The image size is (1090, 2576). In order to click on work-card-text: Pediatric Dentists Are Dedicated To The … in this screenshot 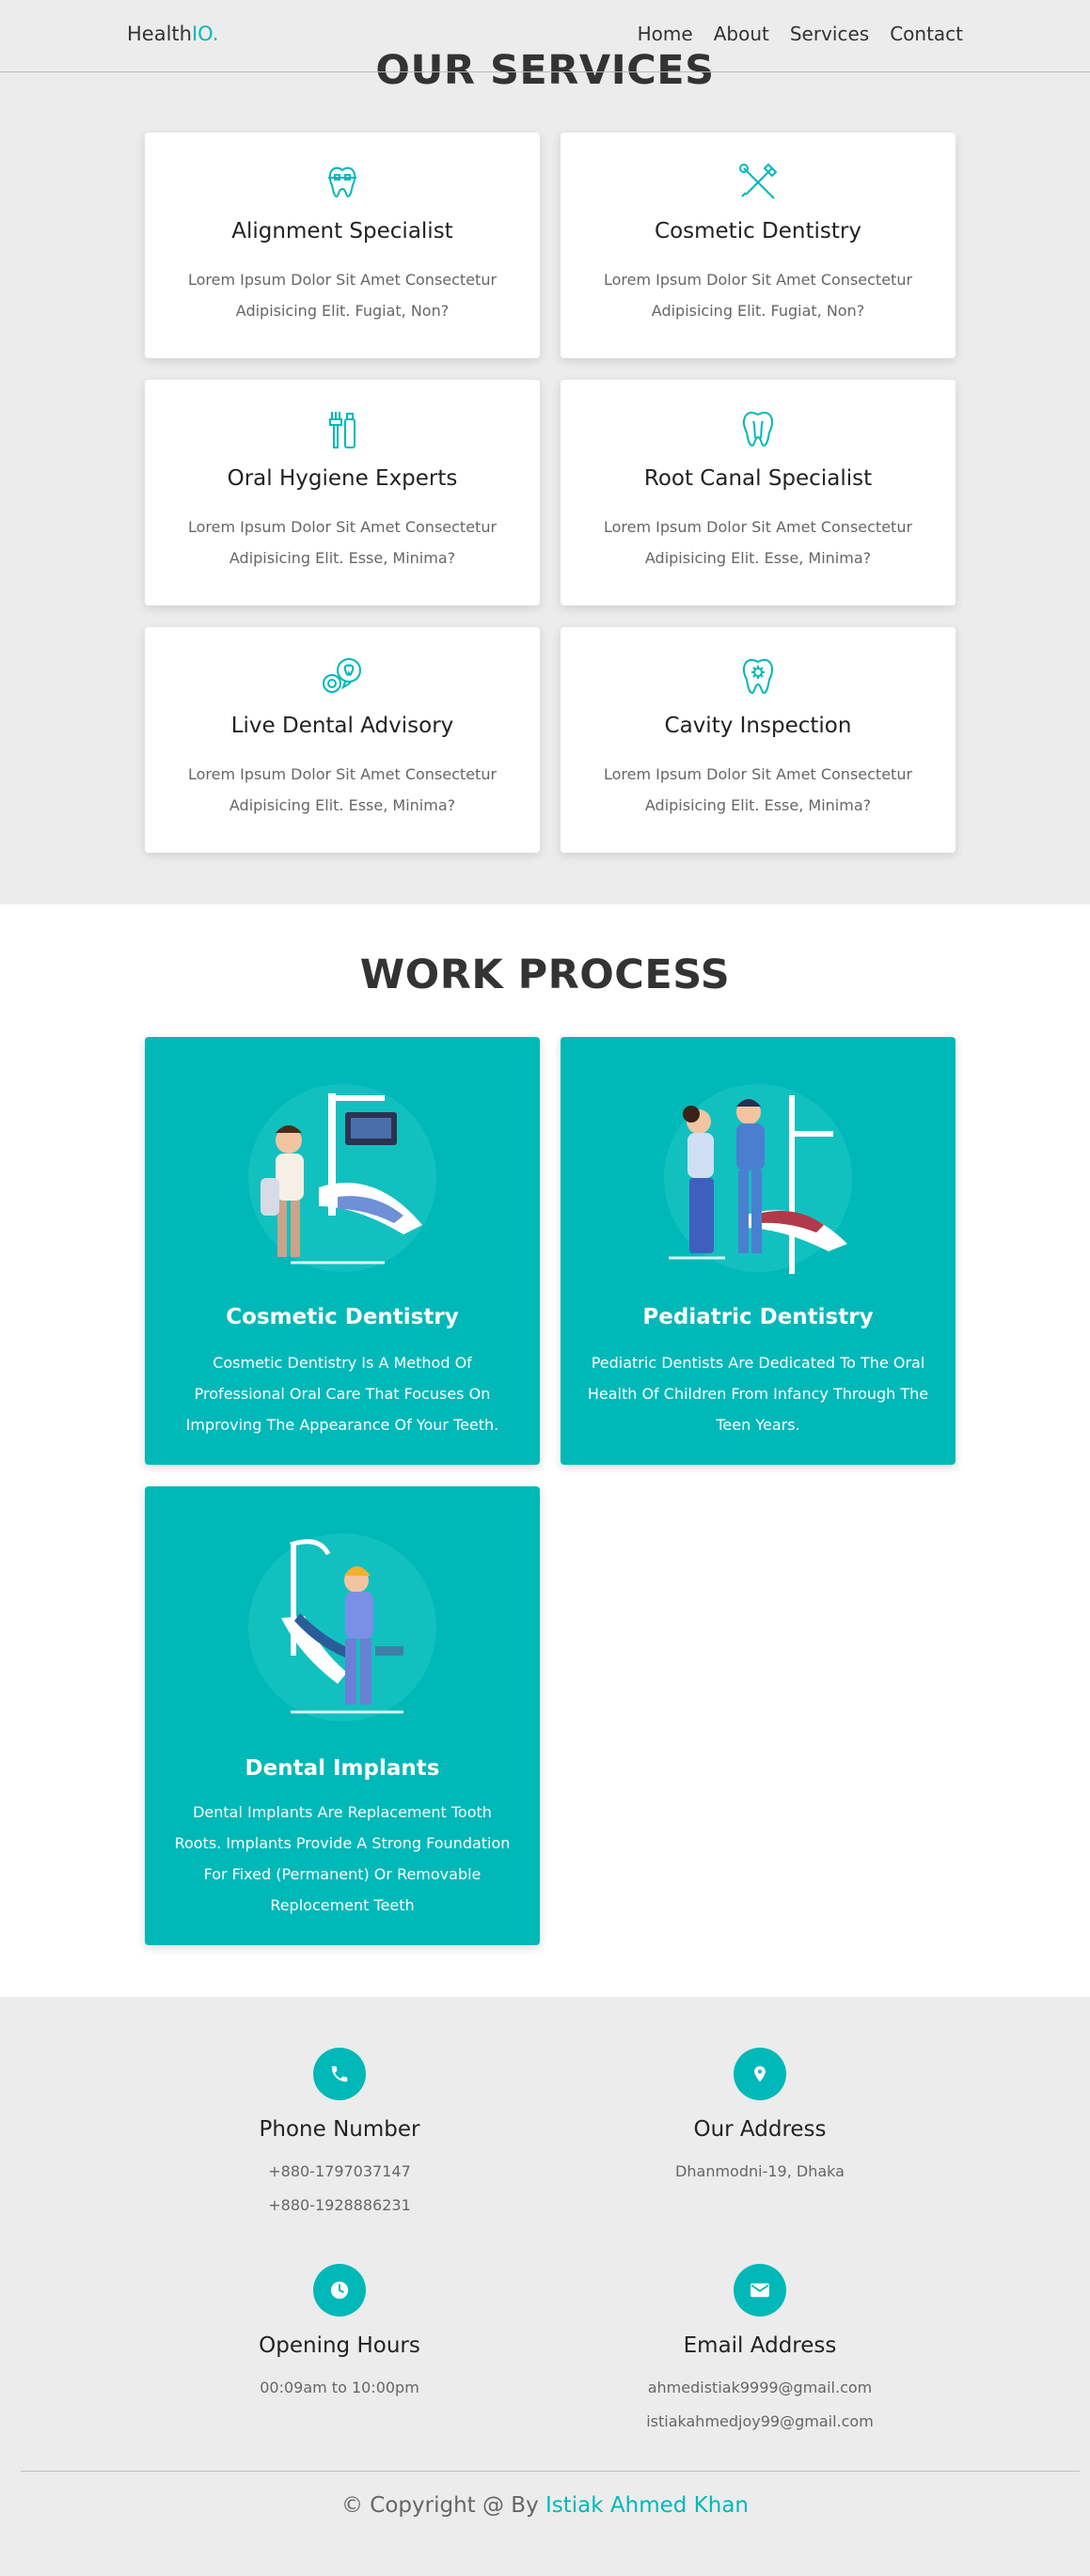, I will do `click(758, 1394)`.